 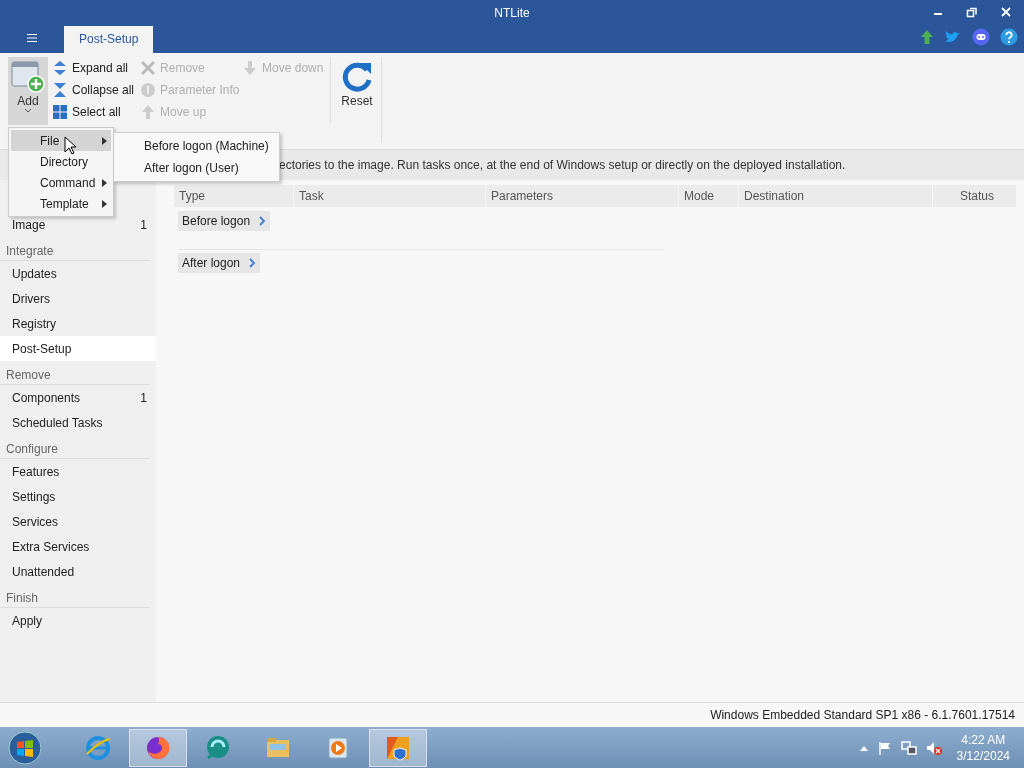 I want to click on grid-button: Select all, so click(x=93, y=112).